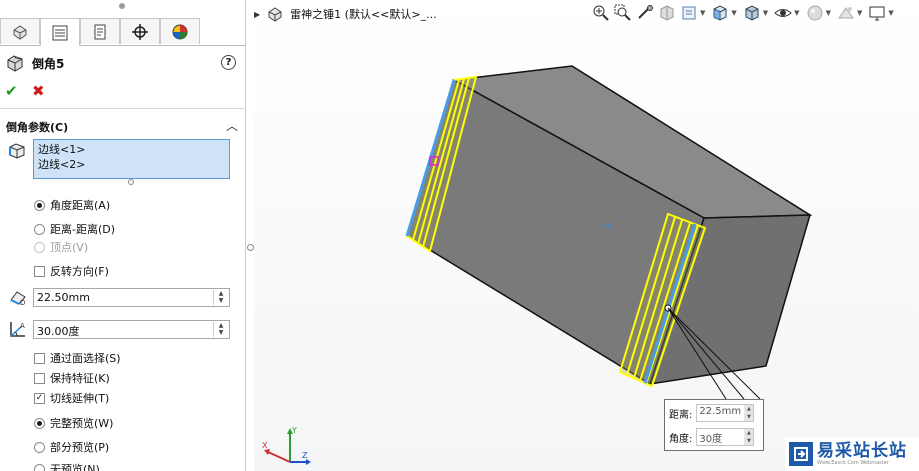 The height and width of the screenshot is (471, 919). Describe the element at coordinates (83, 229) in the screenshot. I see `radio-label: 距离-距离(D)` at that location.